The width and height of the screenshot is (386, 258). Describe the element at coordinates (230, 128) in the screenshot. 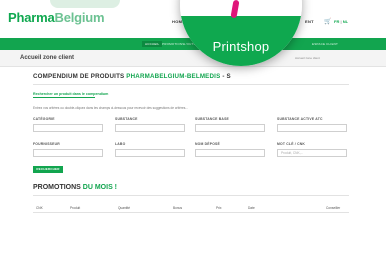

I see `substance-base-input` at that location.